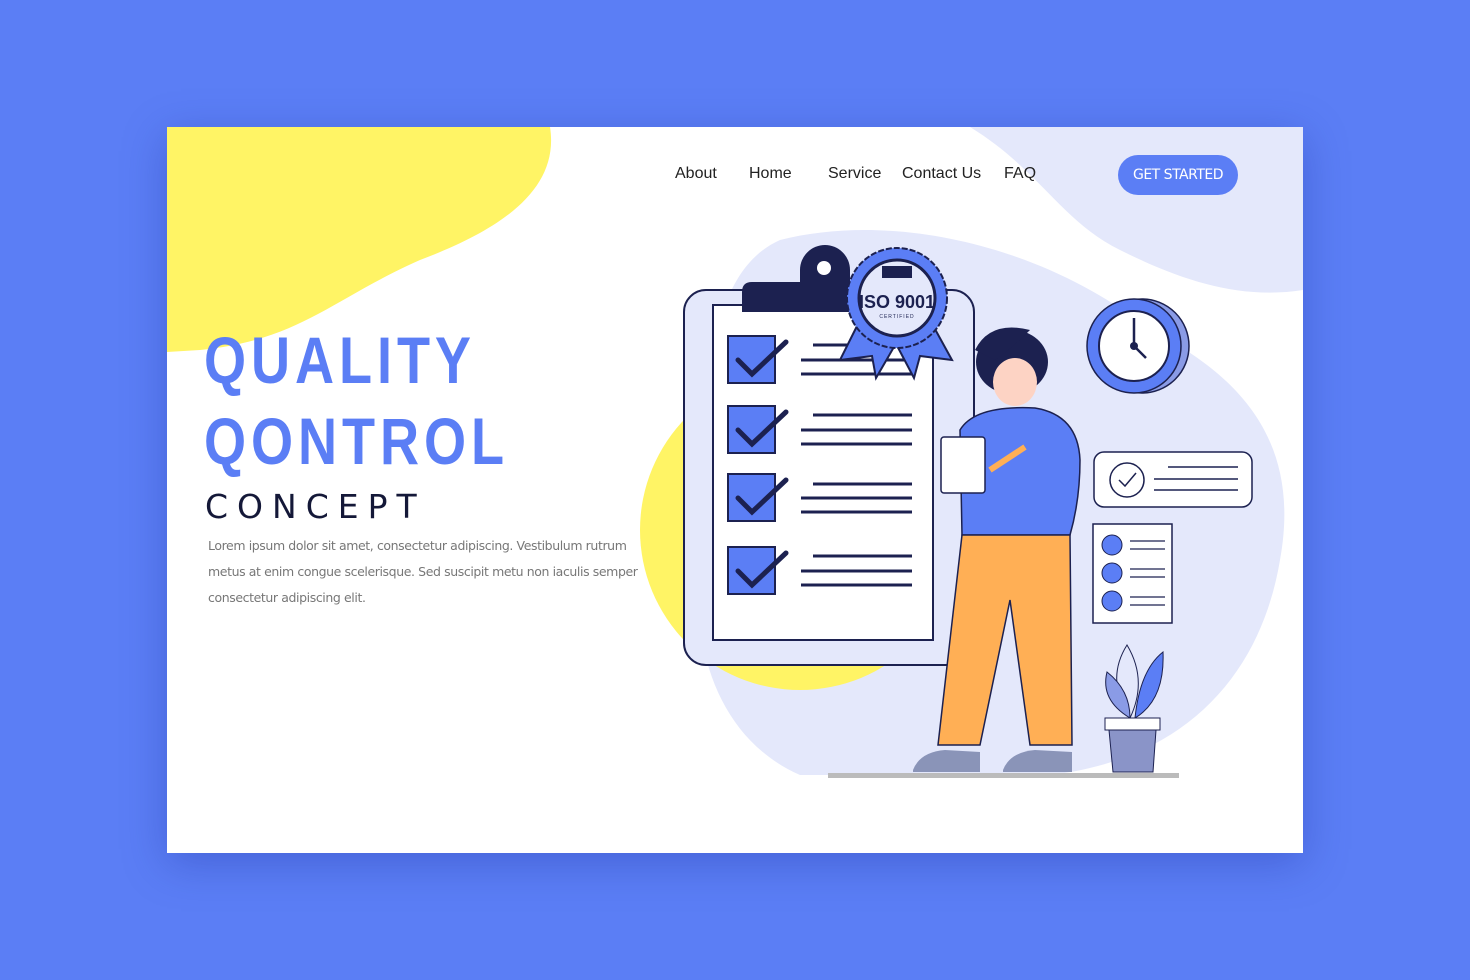 The width and height of the screenshot is (1470, 980). Describe the element at coordinates (359, 239) in the screenshot. I see `yellow-blob` at that location.